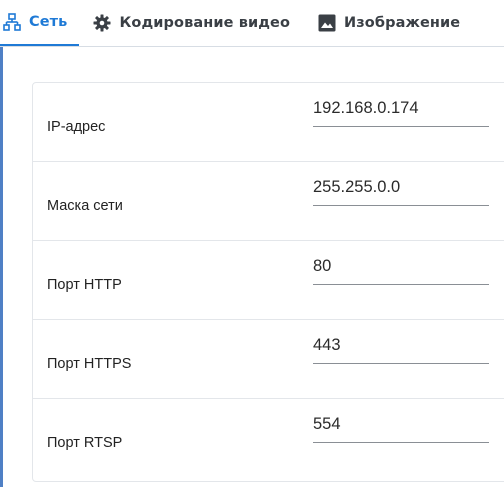 The width and height of the screenshot is (504, 487). I want to click on tab-image: Изображение, so click(382, 23).